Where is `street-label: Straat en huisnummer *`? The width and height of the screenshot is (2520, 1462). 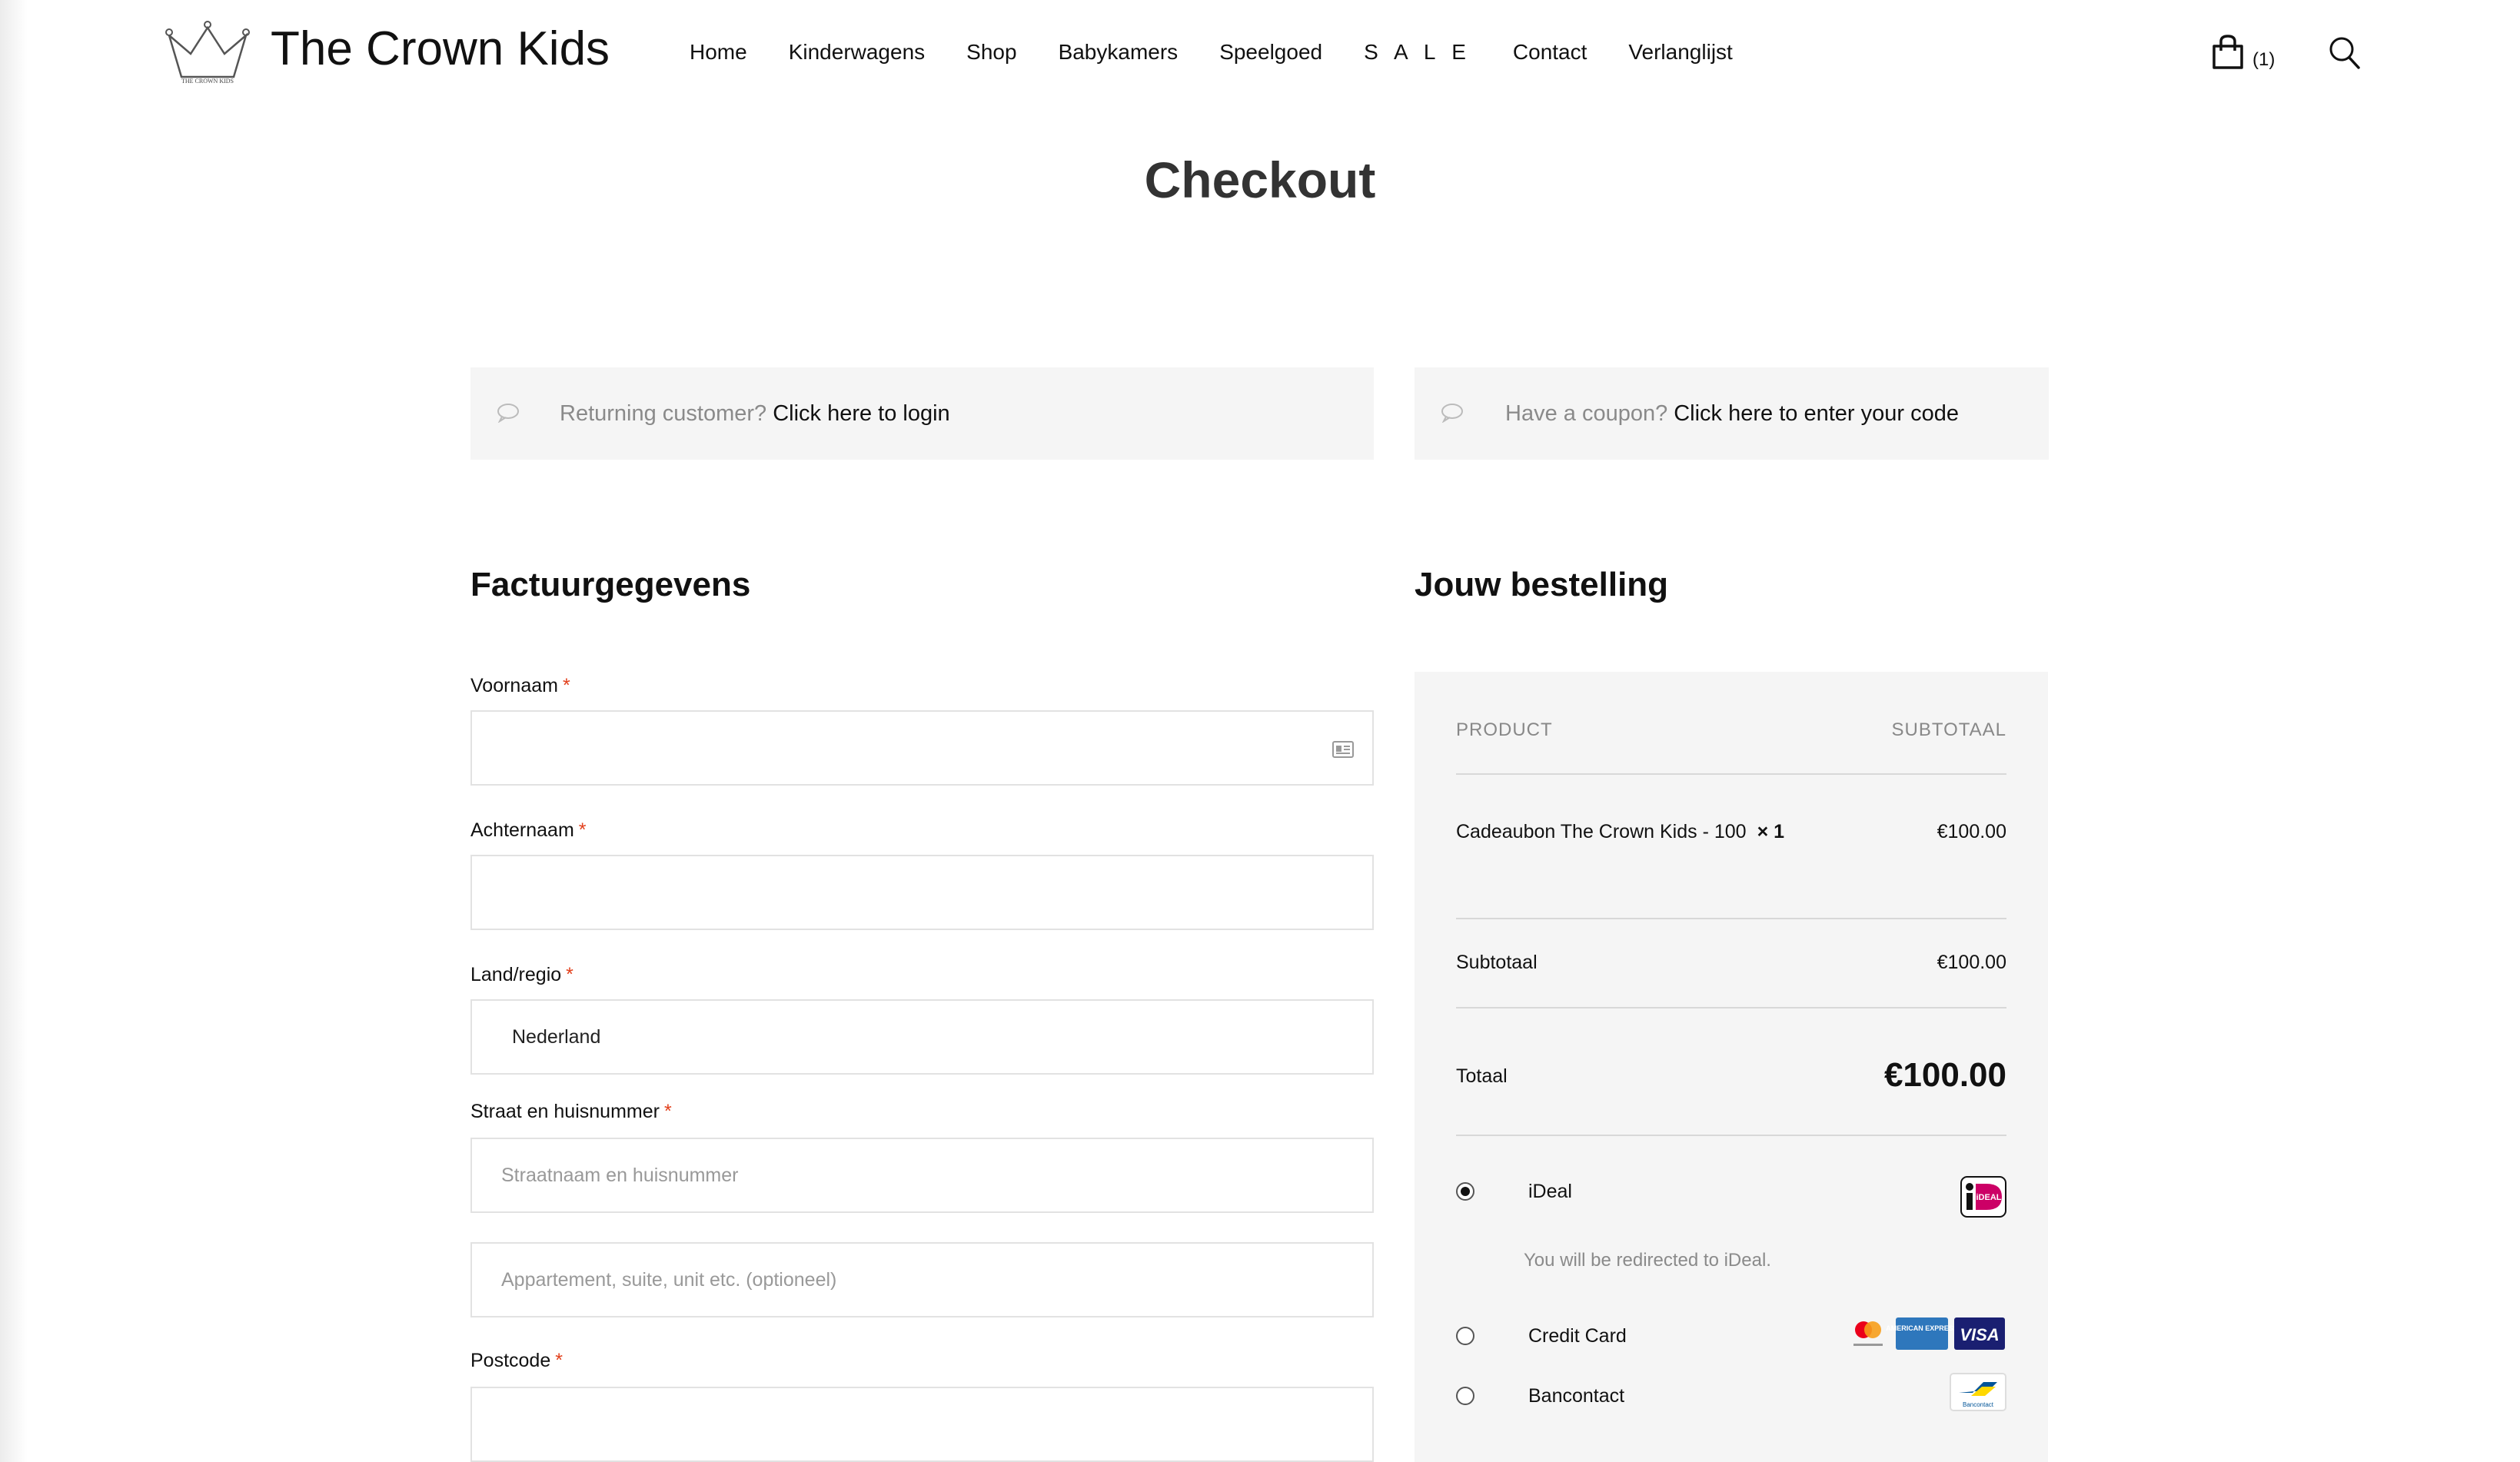 street-label: Straat en huisnummer * is located at coordinates (571, 1112).